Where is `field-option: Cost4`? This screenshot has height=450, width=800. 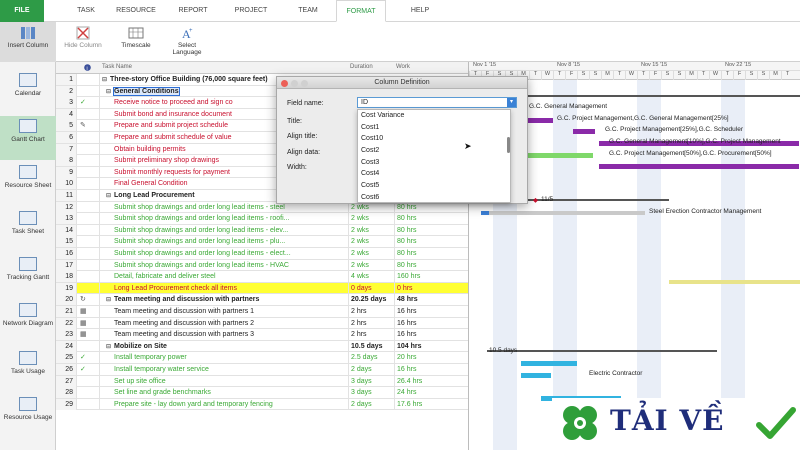
field-option: Cost4 is located at coordinates (434, 174).